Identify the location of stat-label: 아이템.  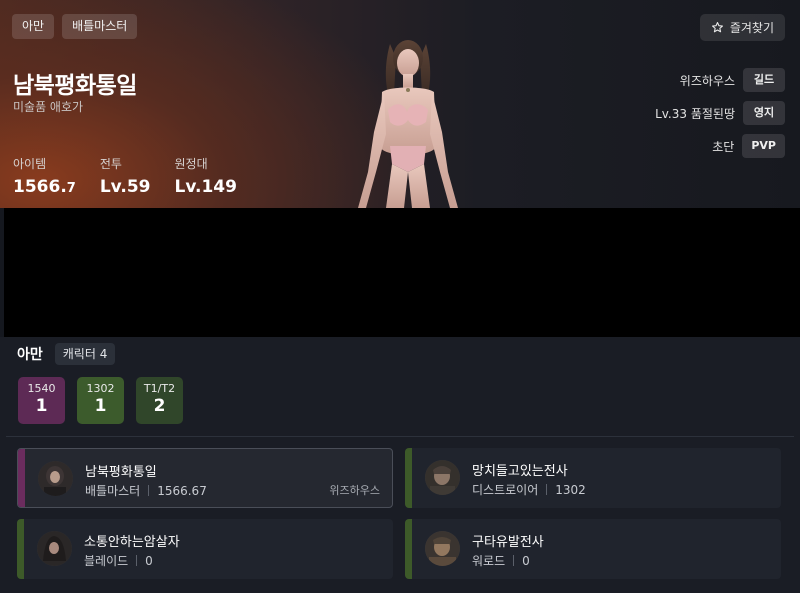
(30, 164).